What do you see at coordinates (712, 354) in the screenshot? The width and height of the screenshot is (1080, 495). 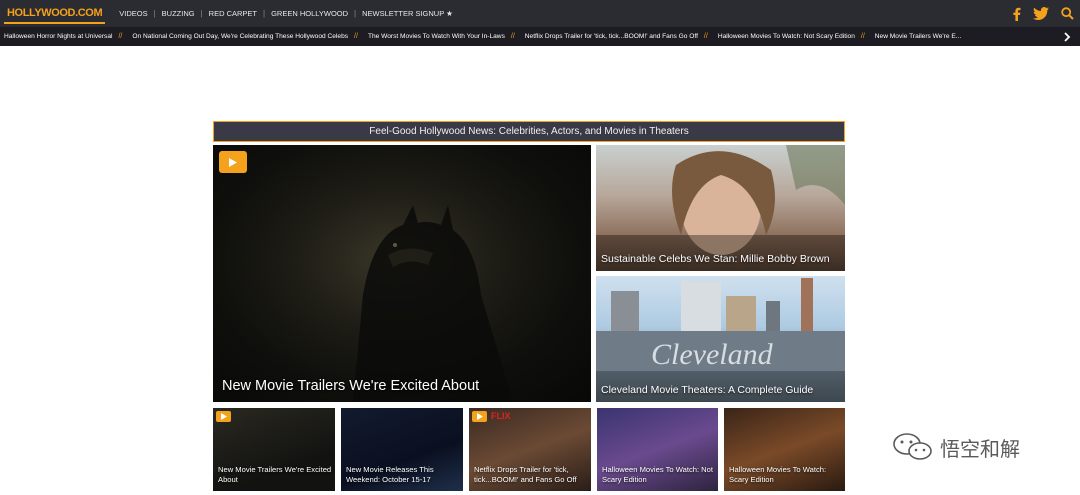 I see `cleveland-sign: Cleveland` at bounding box center [712, 354].